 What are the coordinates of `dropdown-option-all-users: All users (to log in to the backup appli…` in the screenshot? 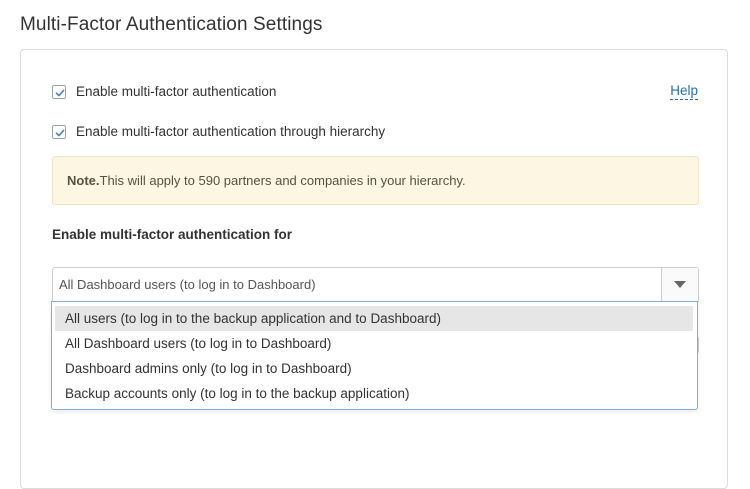 It's located at (374, 318).